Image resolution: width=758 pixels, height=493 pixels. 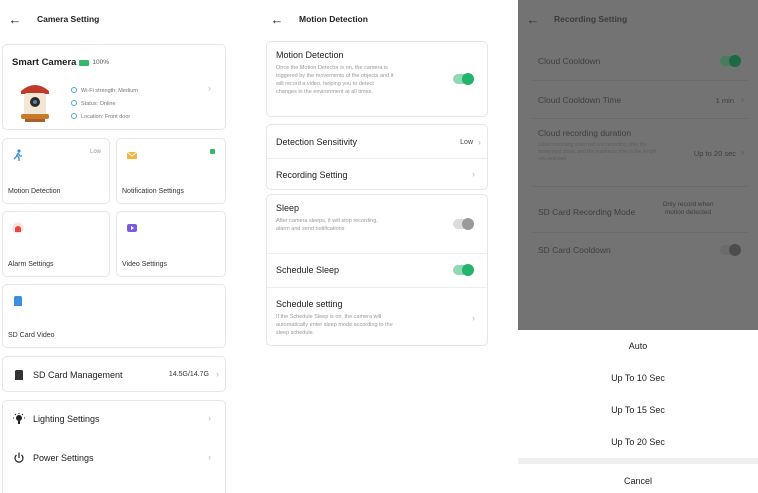 I want to click on storage-value: 14.5G/14.7G, so click(x=188, y=374).